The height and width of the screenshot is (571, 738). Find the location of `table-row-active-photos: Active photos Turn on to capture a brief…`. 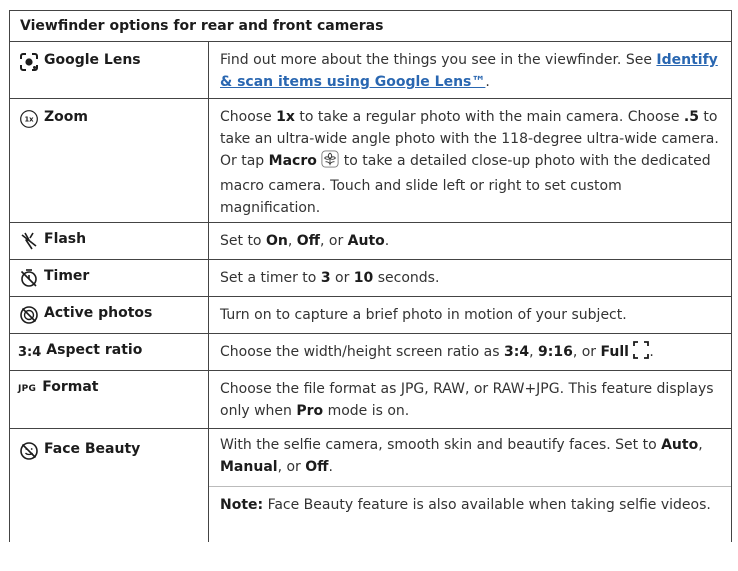

table-row-active-photos: Active photos Turn on to capture a brief… is located at coordinates (370, 315).